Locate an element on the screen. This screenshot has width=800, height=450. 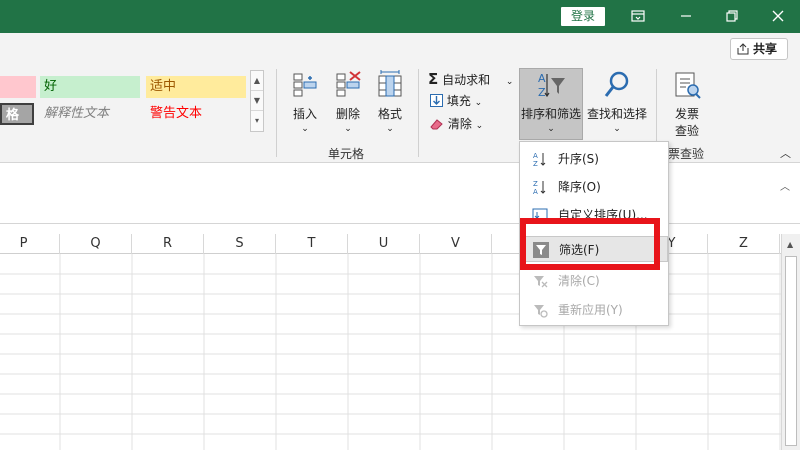
style-neutral-cell: 适中 is located at coordinates (196, 87).